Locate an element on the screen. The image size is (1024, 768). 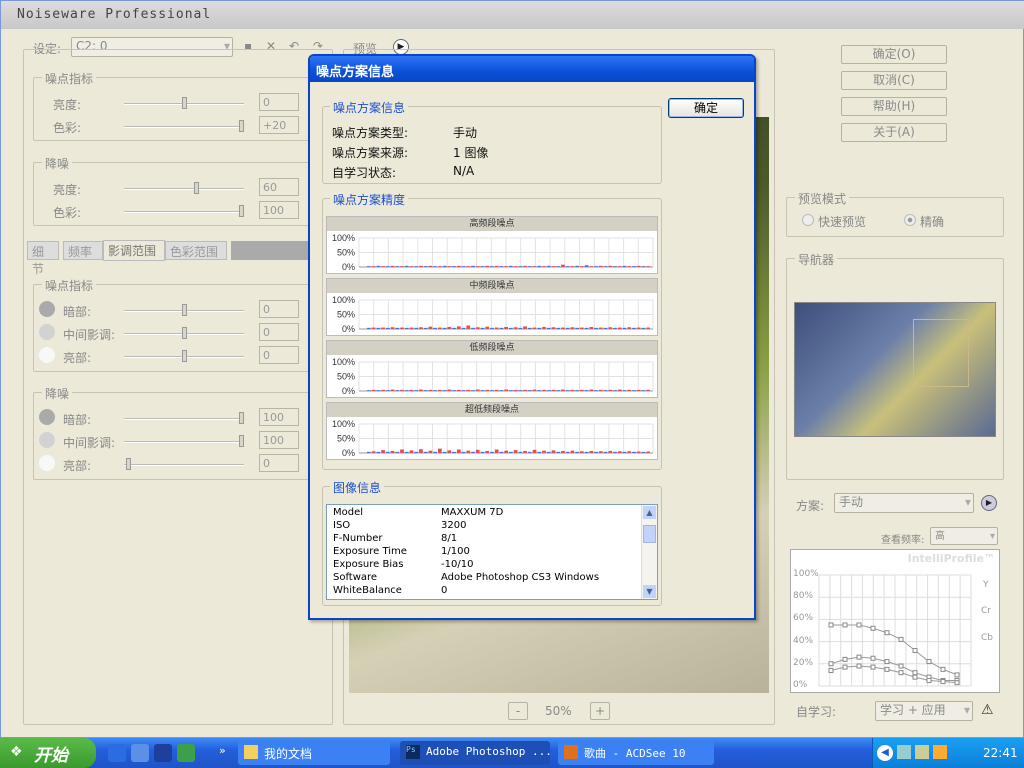
dialog-ok-button: 确定 is located at coordinates (706, 108).